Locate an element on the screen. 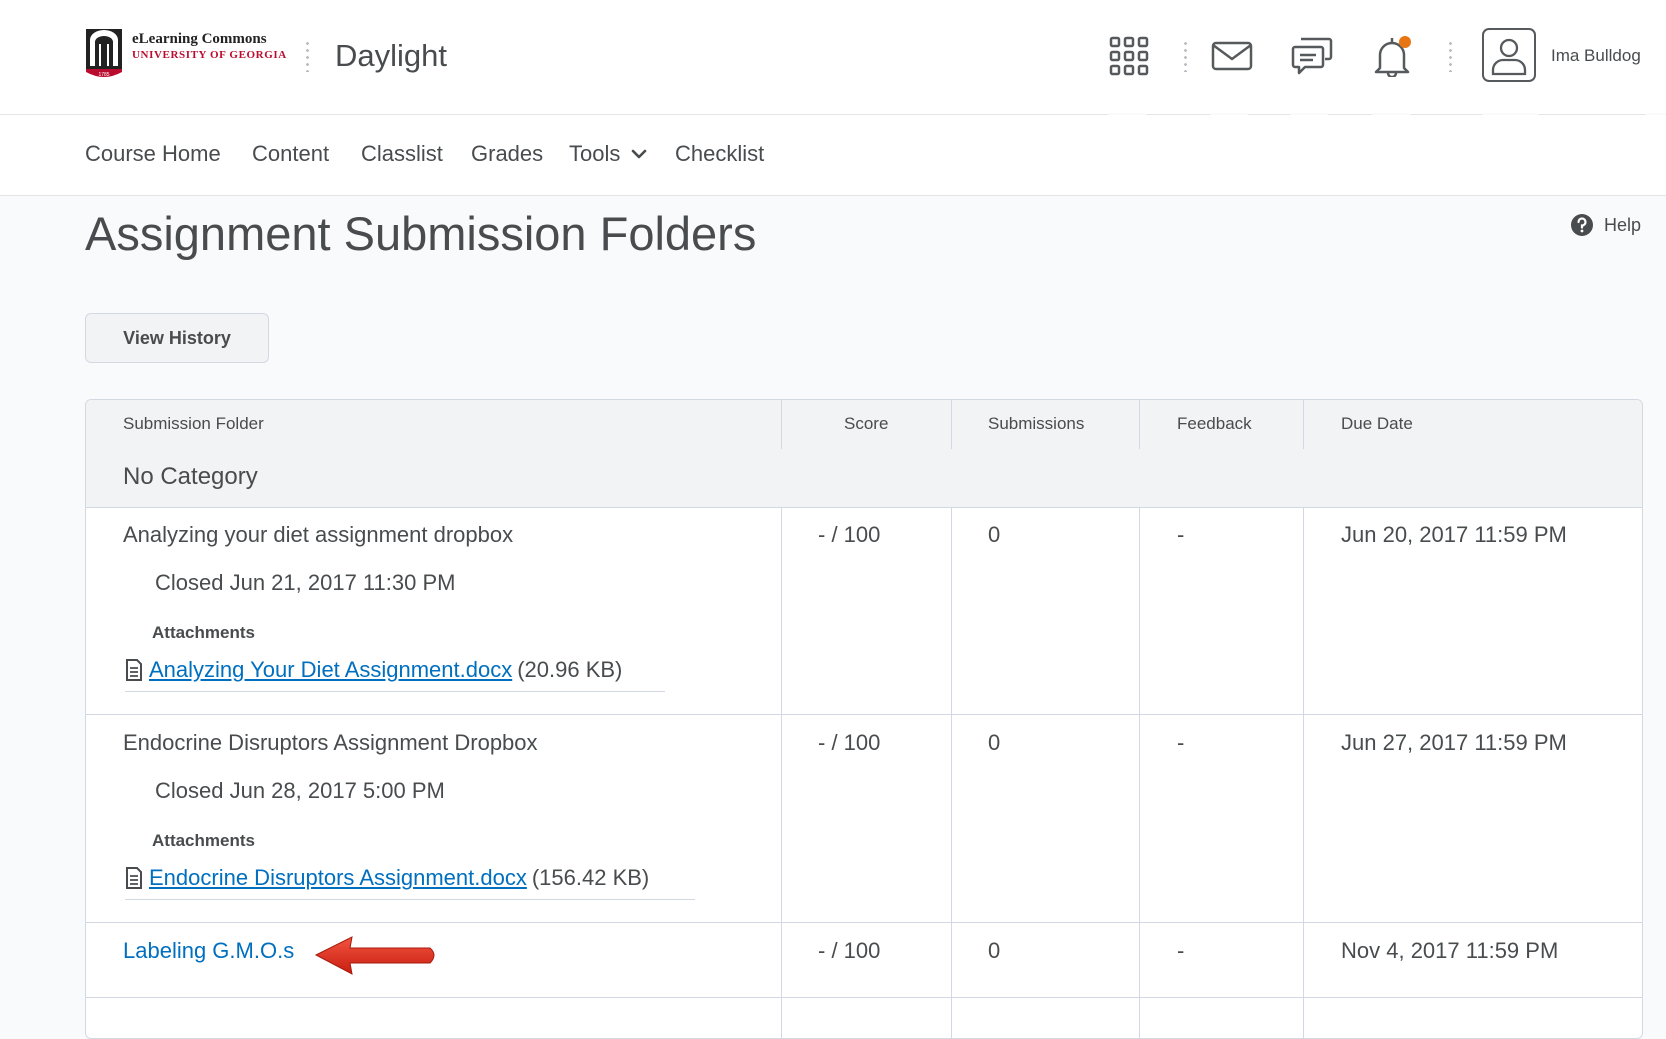 This screenshot has height=1039, width=1666. column-header-feedback: Feedback is located at coordinates (1214, 424).